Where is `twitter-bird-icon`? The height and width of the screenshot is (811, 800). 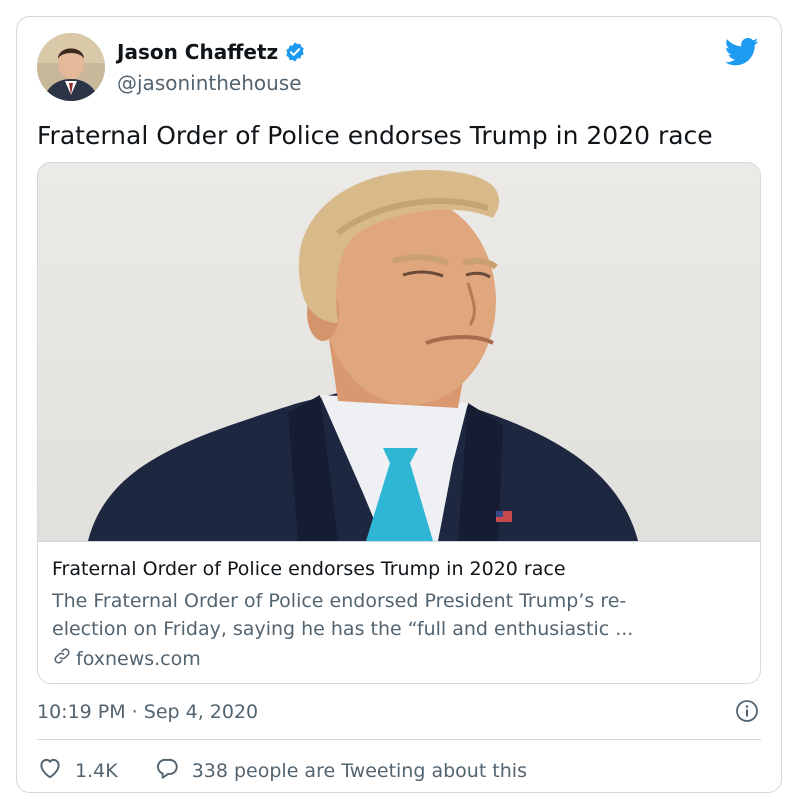 twitter-bird-icon is located at coordinates (741, 52).